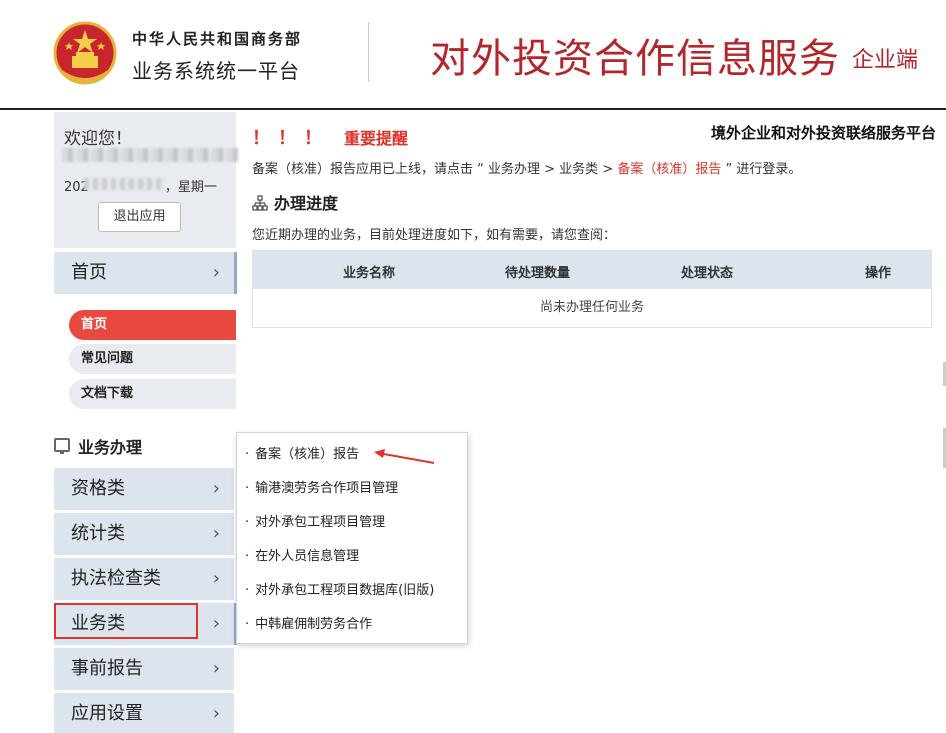 The height and width of the screenshot is (733, 946). Describe the element at coordinates (376, 138) in the screenshot. I see `alert-title: 重要提醒` at that location.